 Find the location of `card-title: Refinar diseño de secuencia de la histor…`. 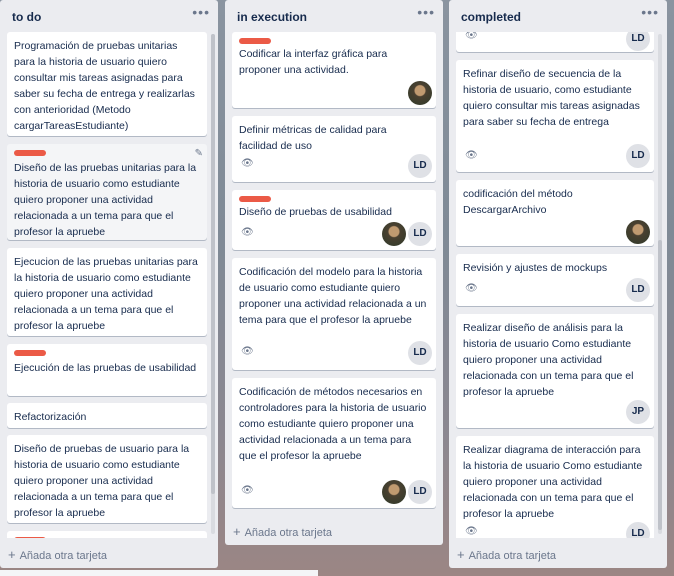

card-title: Refinar diseño de secuencia de la histor… is located at coordinates (551, 98).